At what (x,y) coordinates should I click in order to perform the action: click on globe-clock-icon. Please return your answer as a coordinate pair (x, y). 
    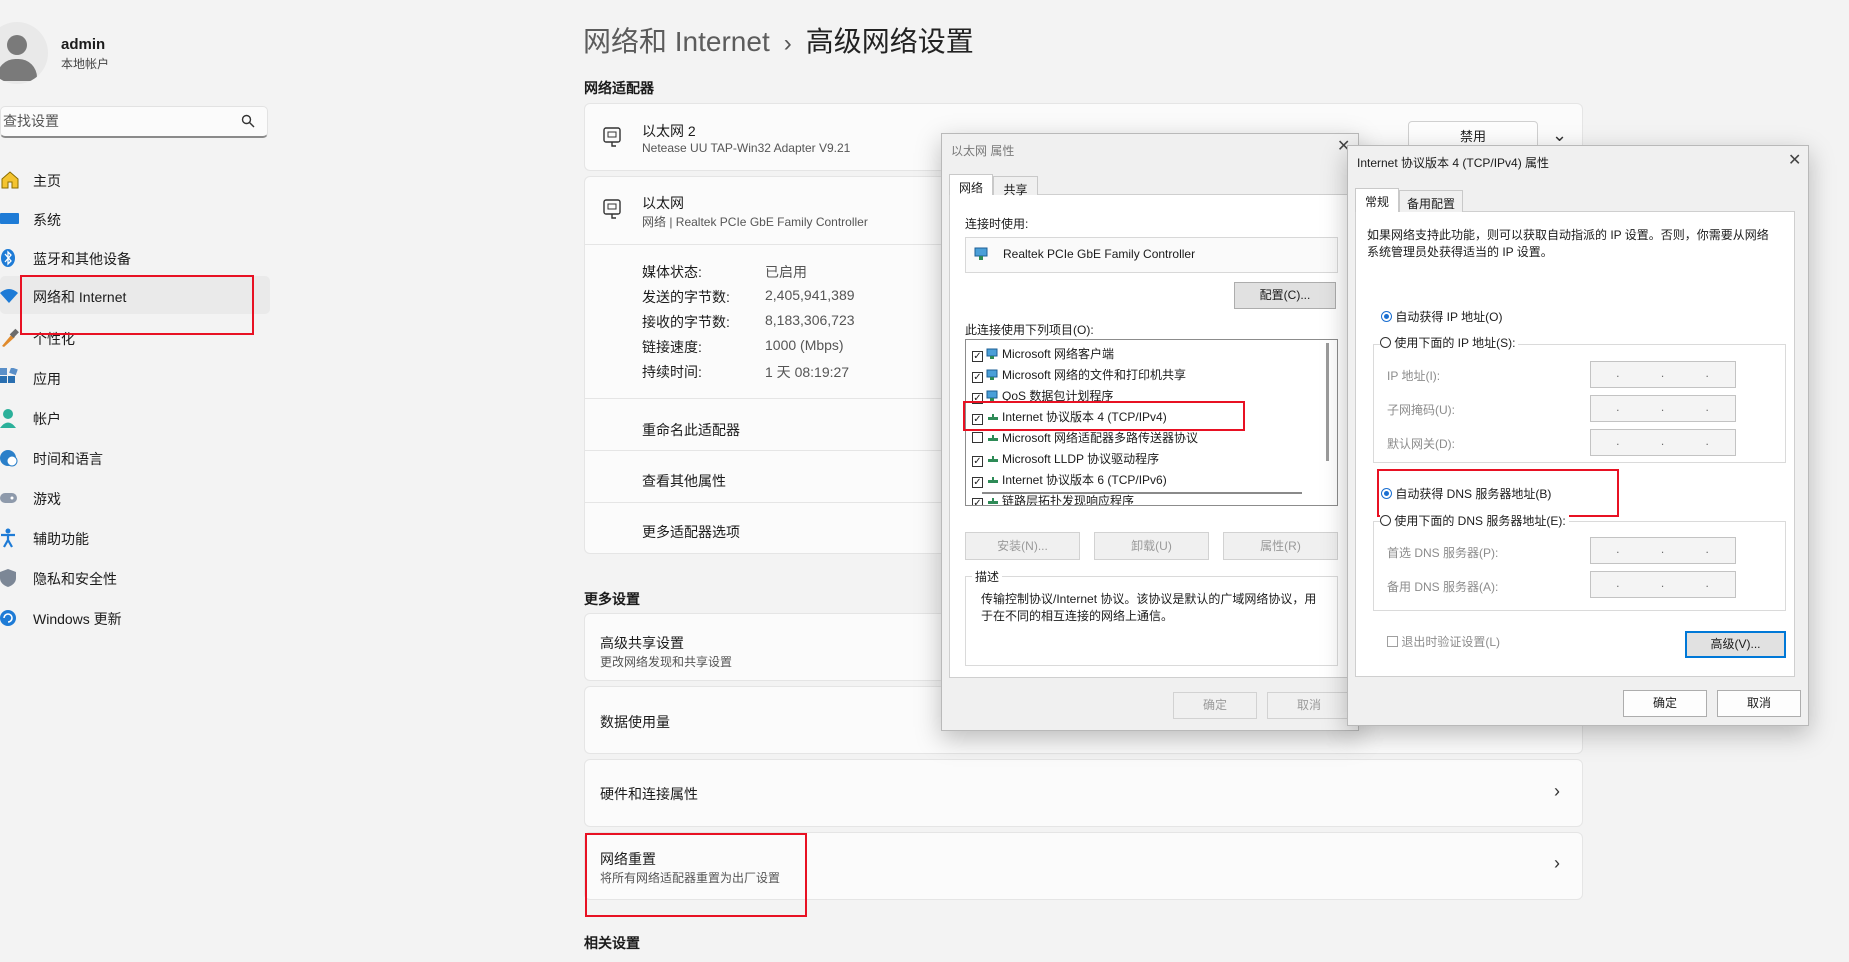
    Looking at the image, I should click on (9, 458).